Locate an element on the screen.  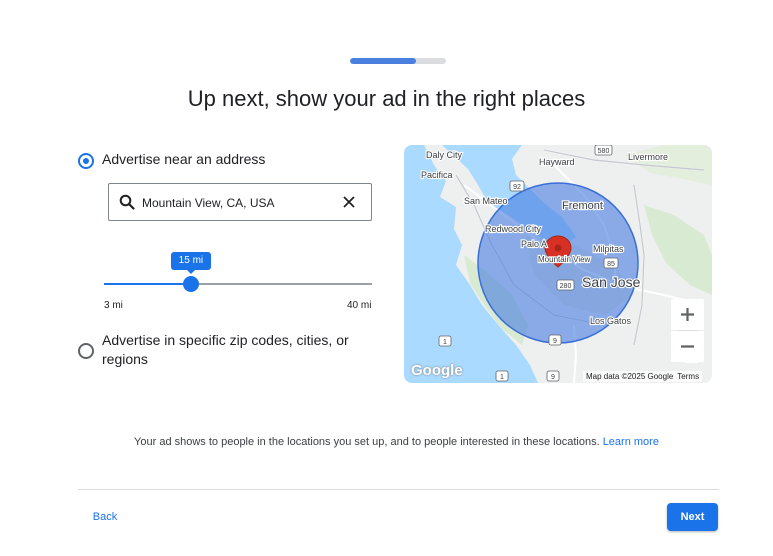
radius-min-label: 3 mi is located at coordinates (113, 305).